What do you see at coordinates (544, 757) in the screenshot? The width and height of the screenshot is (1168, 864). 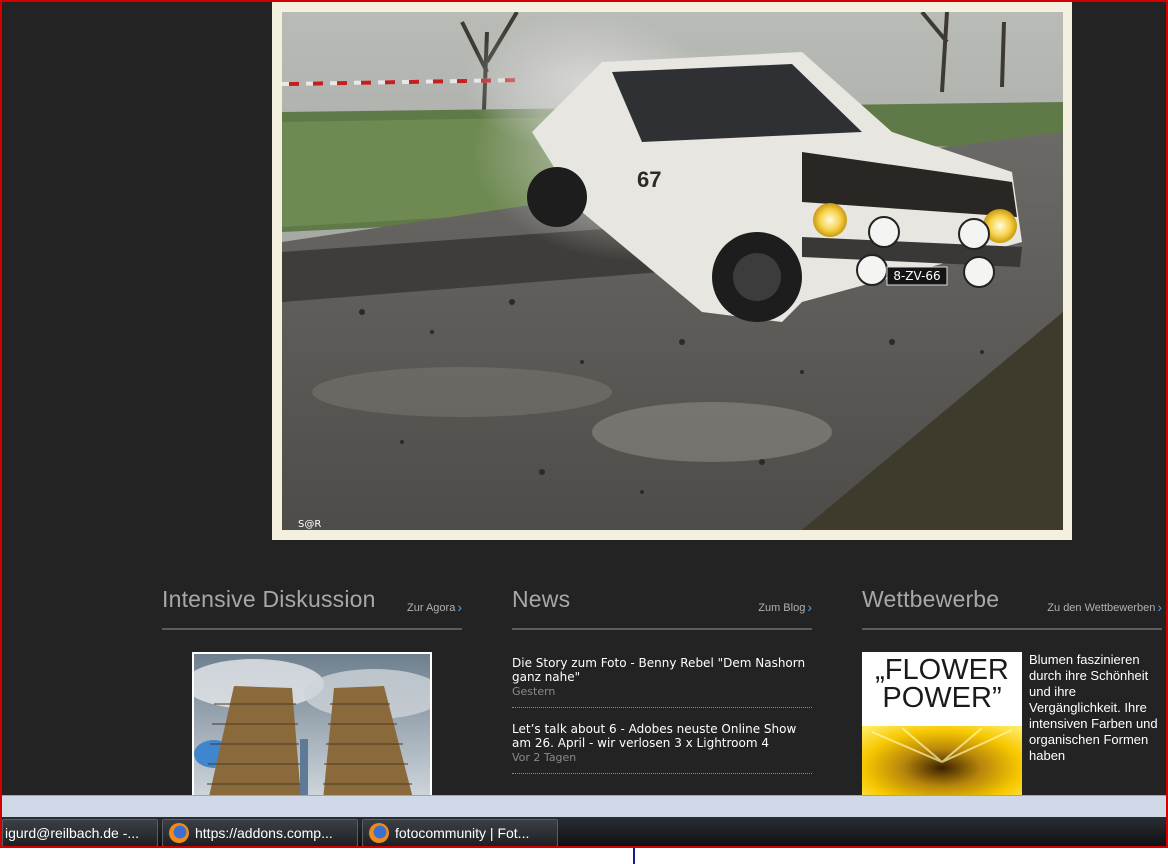 I see `news-item-date: Vor 2 Tagen` at bounding box center [544, 757].